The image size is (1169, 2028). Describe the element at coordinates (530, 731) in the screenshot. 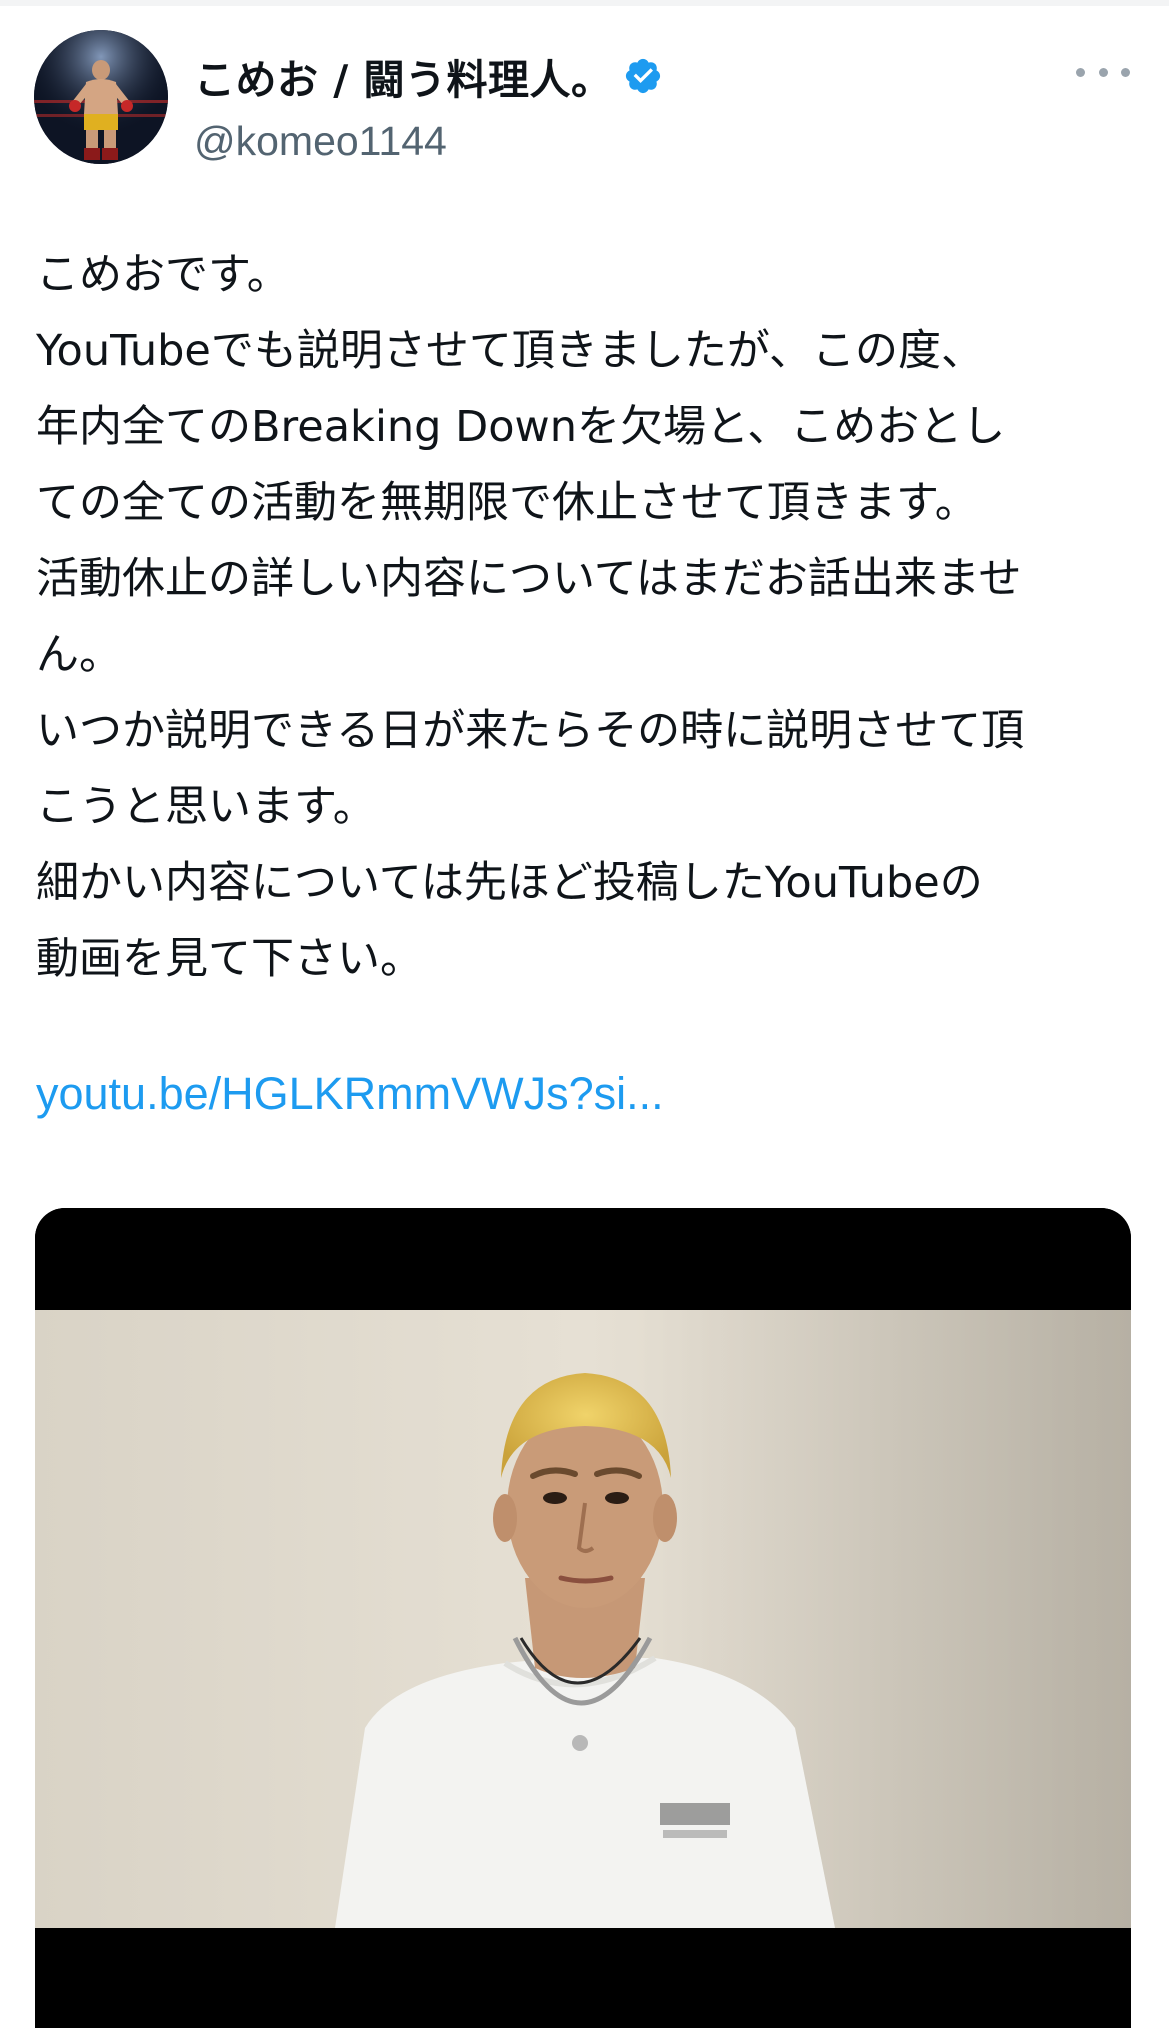

I see `tweet-line: いつか説明できる日が来たらその時に説明させて頂` at that location.